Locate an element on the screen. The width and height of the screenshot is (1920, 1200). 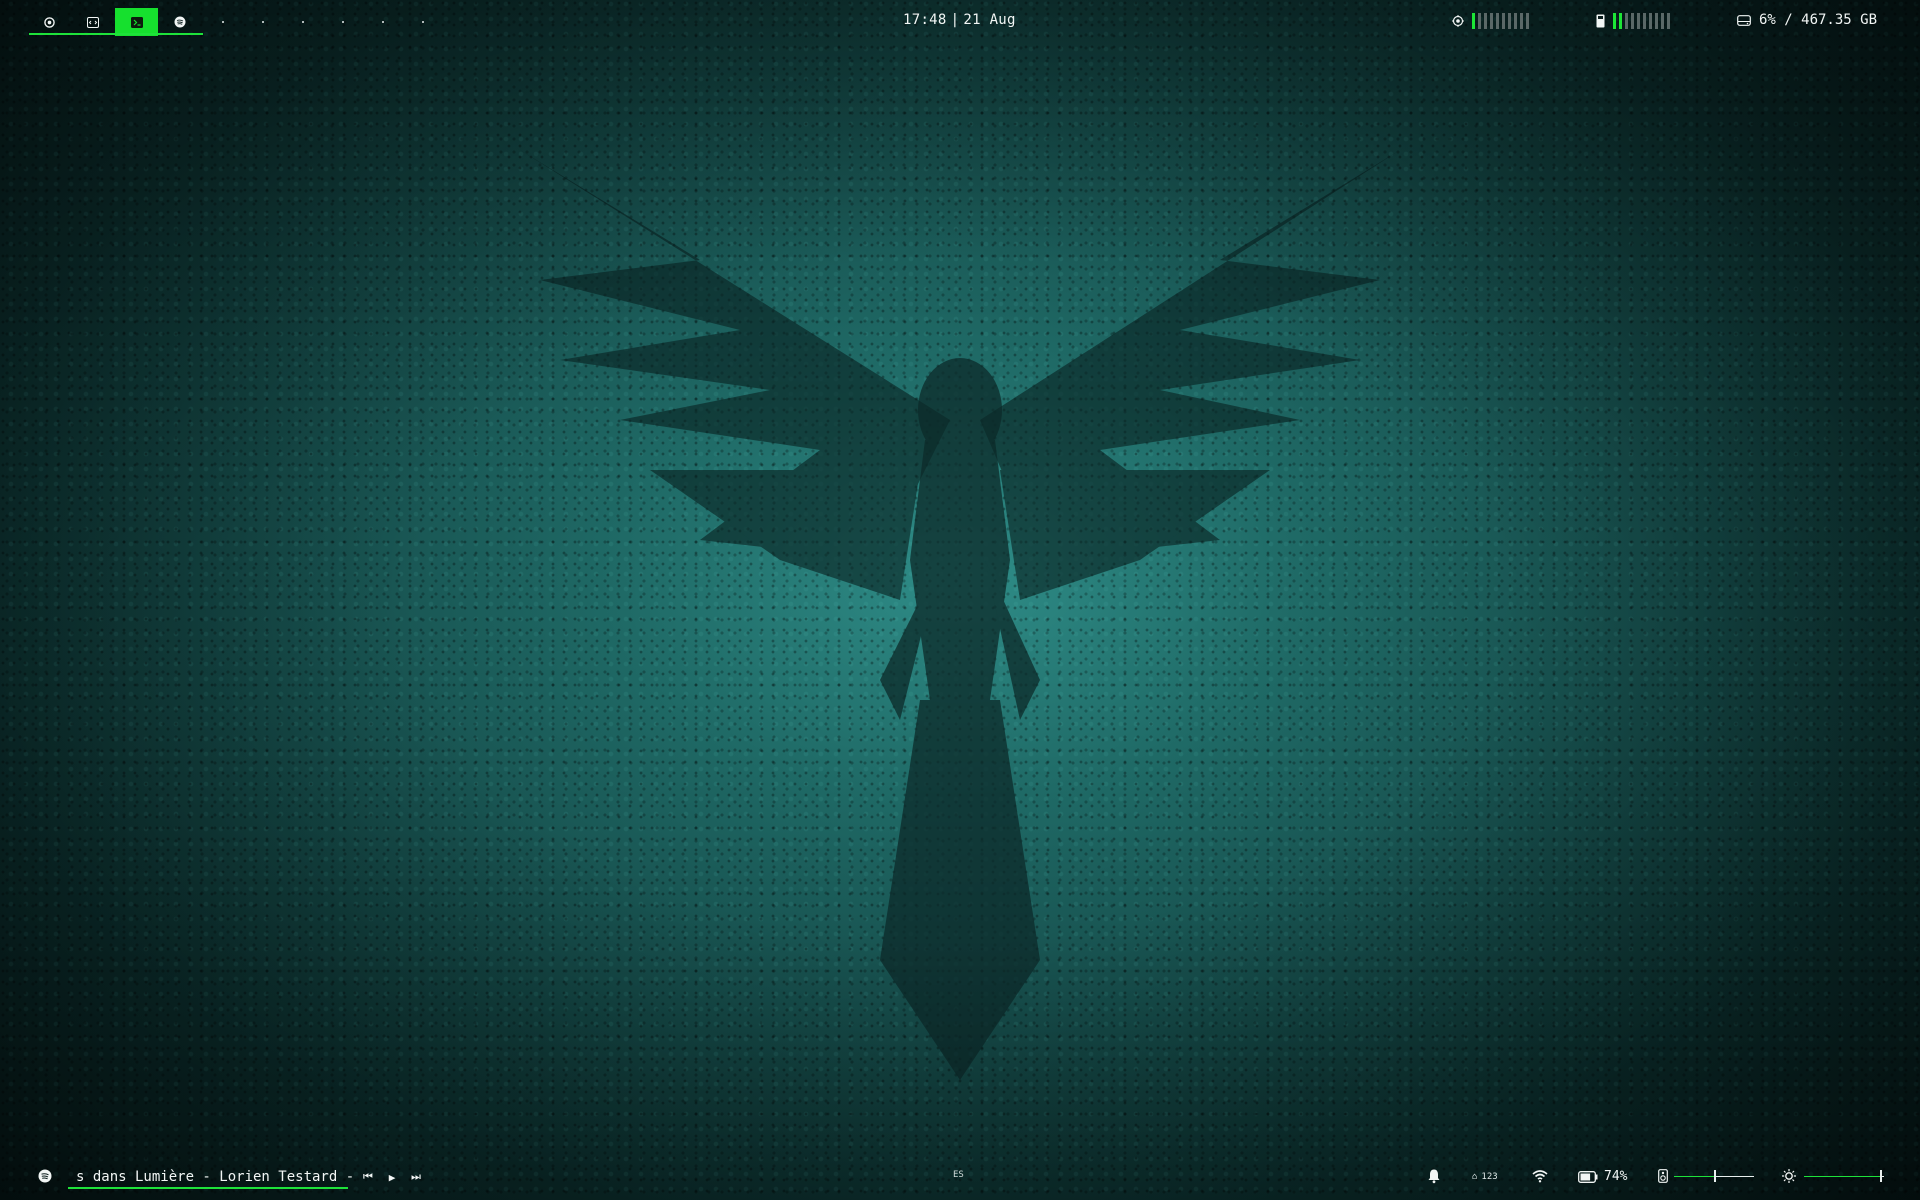
bell-icon is located at coordinates (1434, 1176).